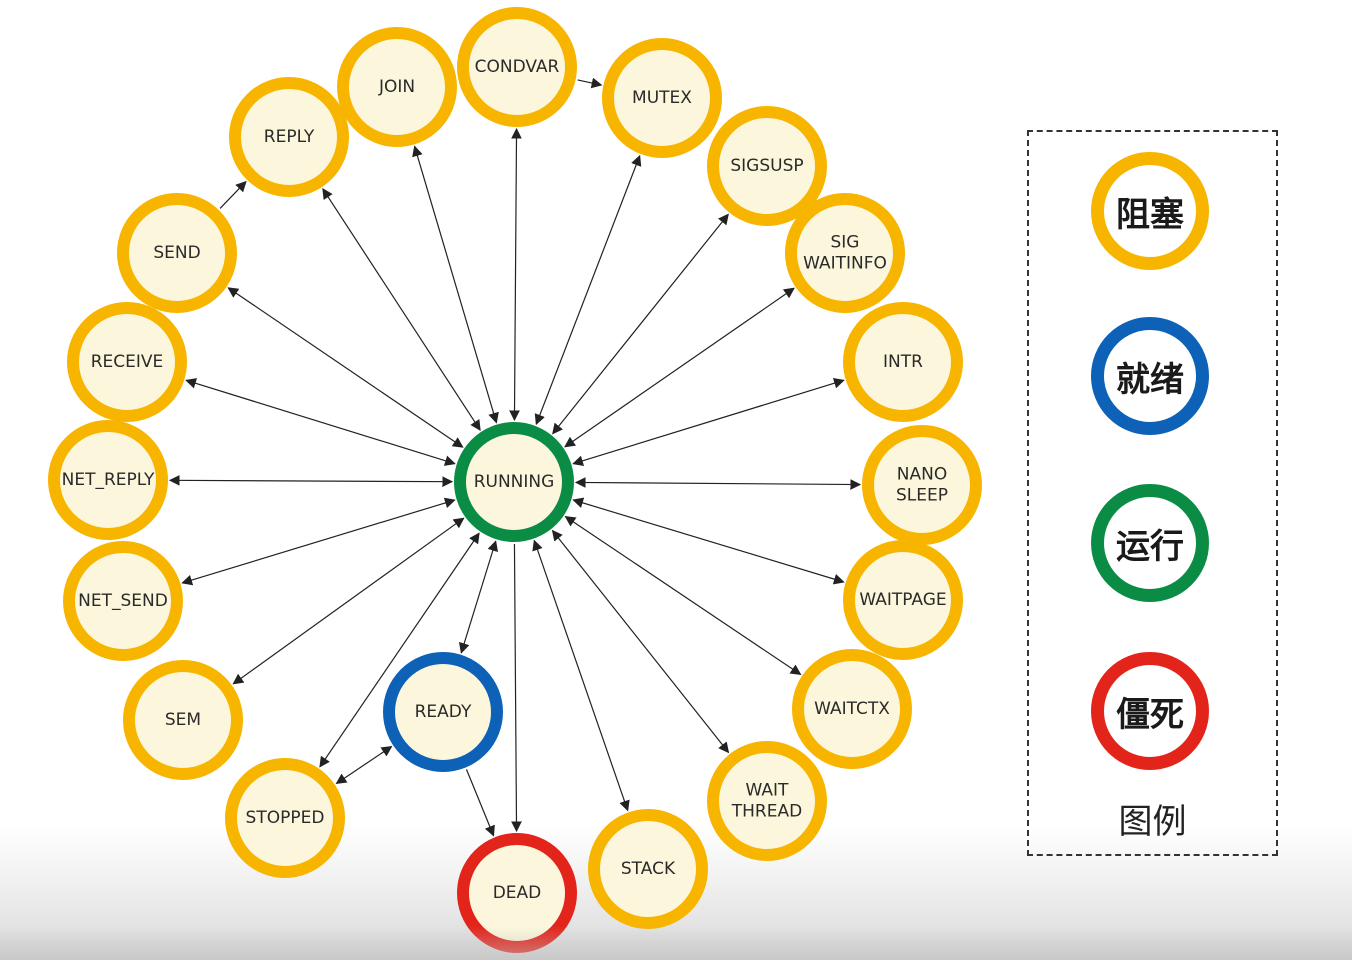 The image size is (1352, 960). What do you see at coordinates (708, 422) in the screenshot?
I see `edge-running-to-intr` at bounding box center [708, 422].